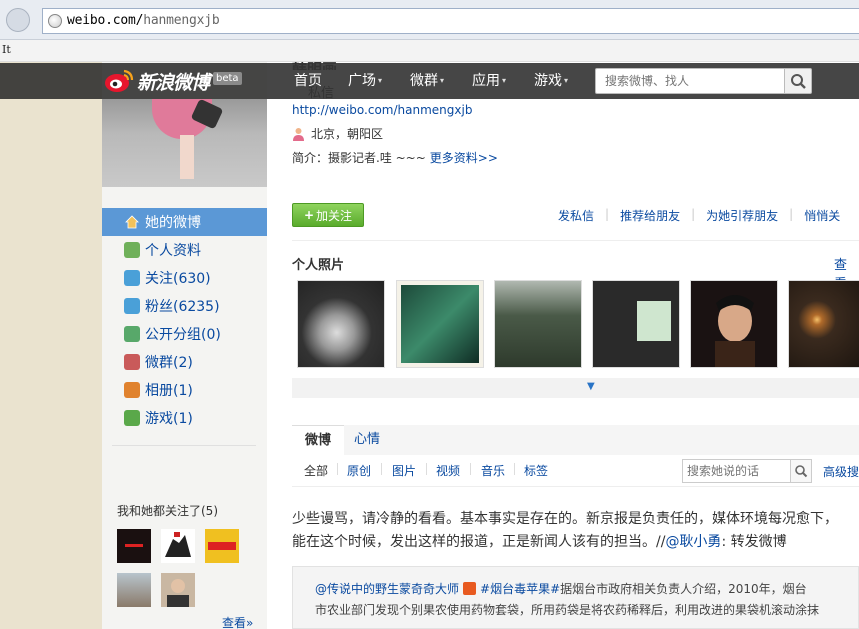 The width and height of the screenshot is (859, 629). What do you see at coordinates (181, 20) in the screenshot?
I see `url-path: hanmengxjb` at bounding box center [181, 20].